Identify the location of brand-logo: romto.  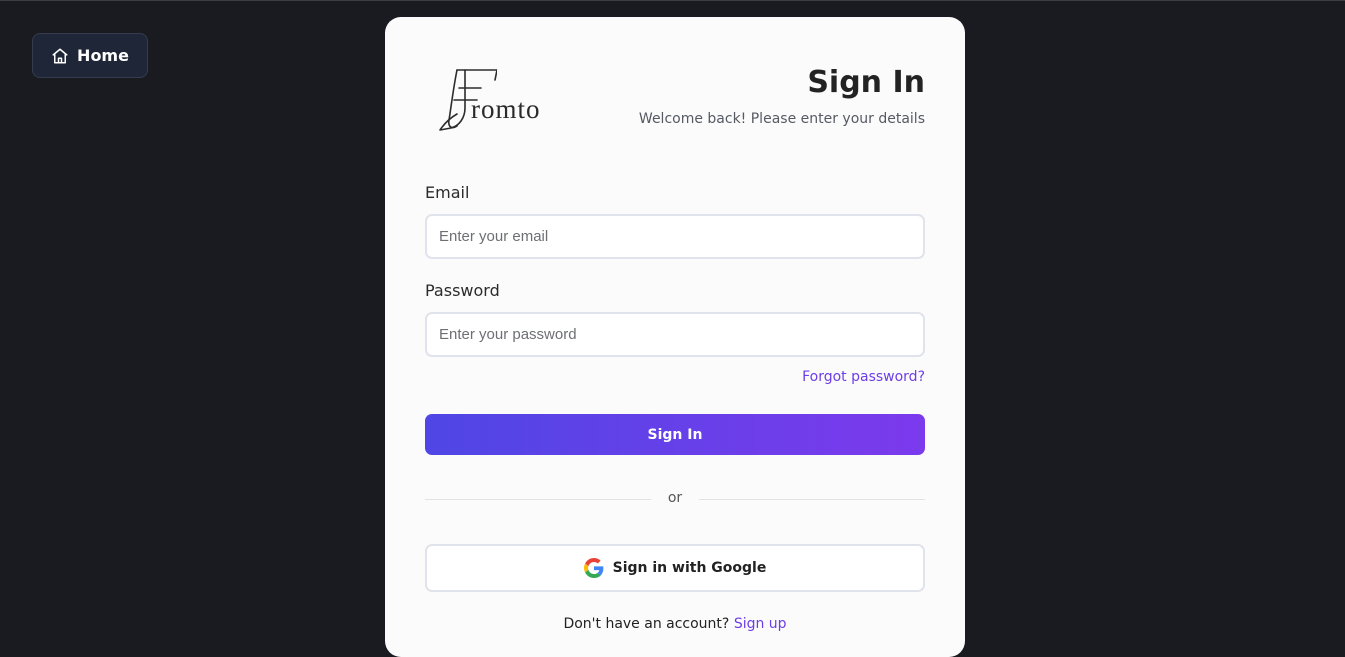
(499, 98).